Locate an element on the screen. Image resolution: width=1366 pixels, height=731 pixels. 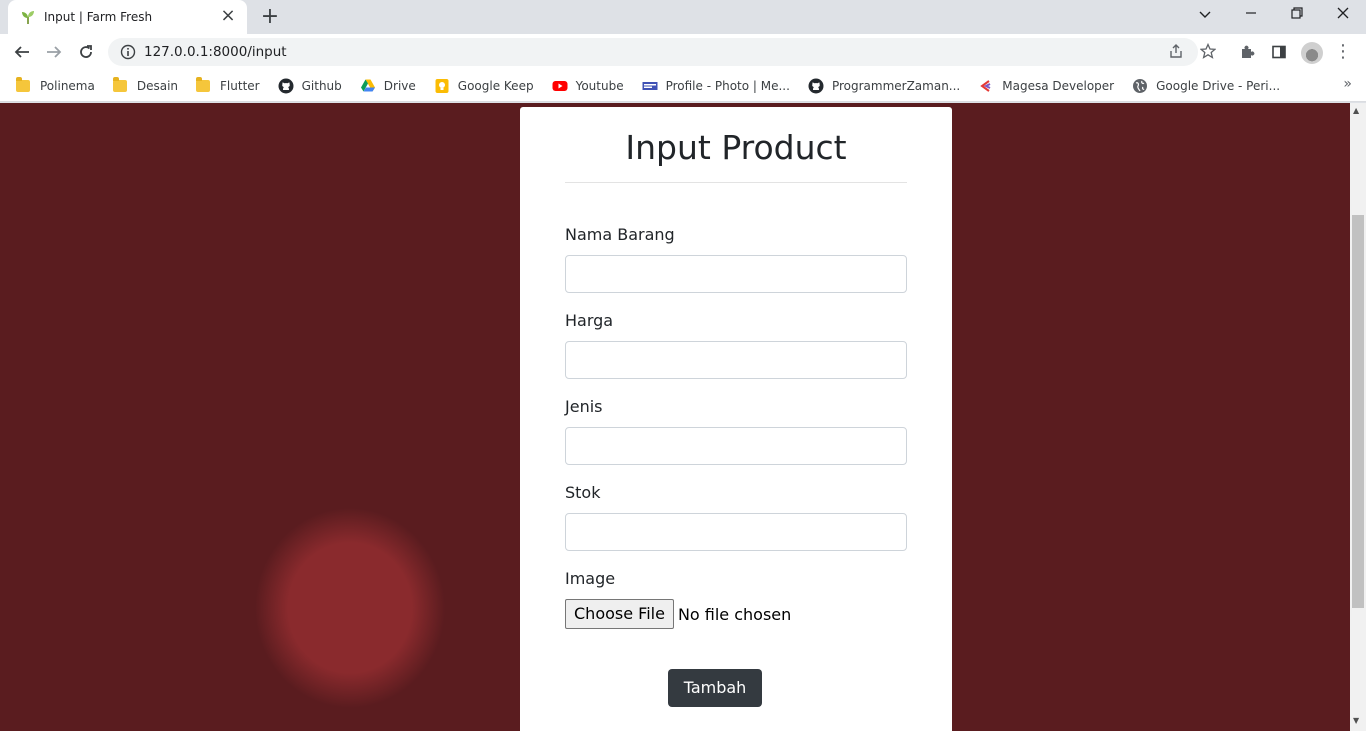
scrollbar-thumb is located at coordinates (1358, 411).